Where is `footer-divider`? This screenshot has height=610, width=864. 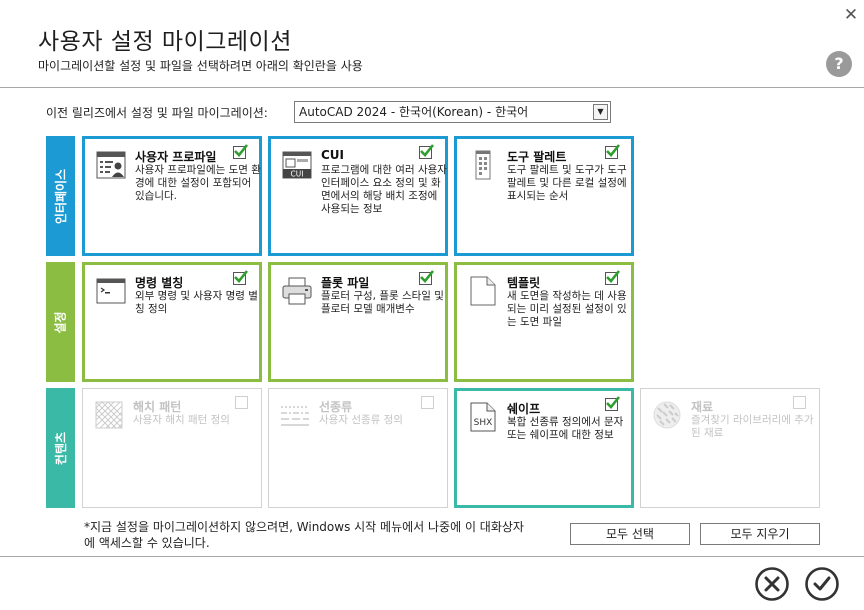 footer-divider is located at coordinates (432, 556).